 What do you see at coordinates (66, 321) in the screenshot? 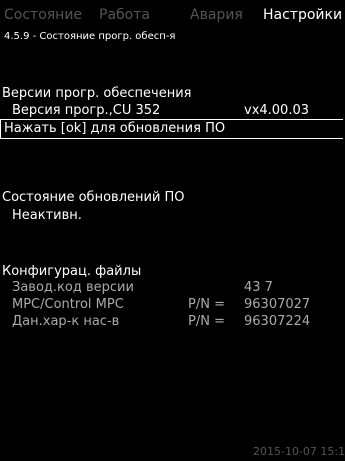
I see `config-row-label: Дан.хар-к нас-в` at bounding box center [66, 321].